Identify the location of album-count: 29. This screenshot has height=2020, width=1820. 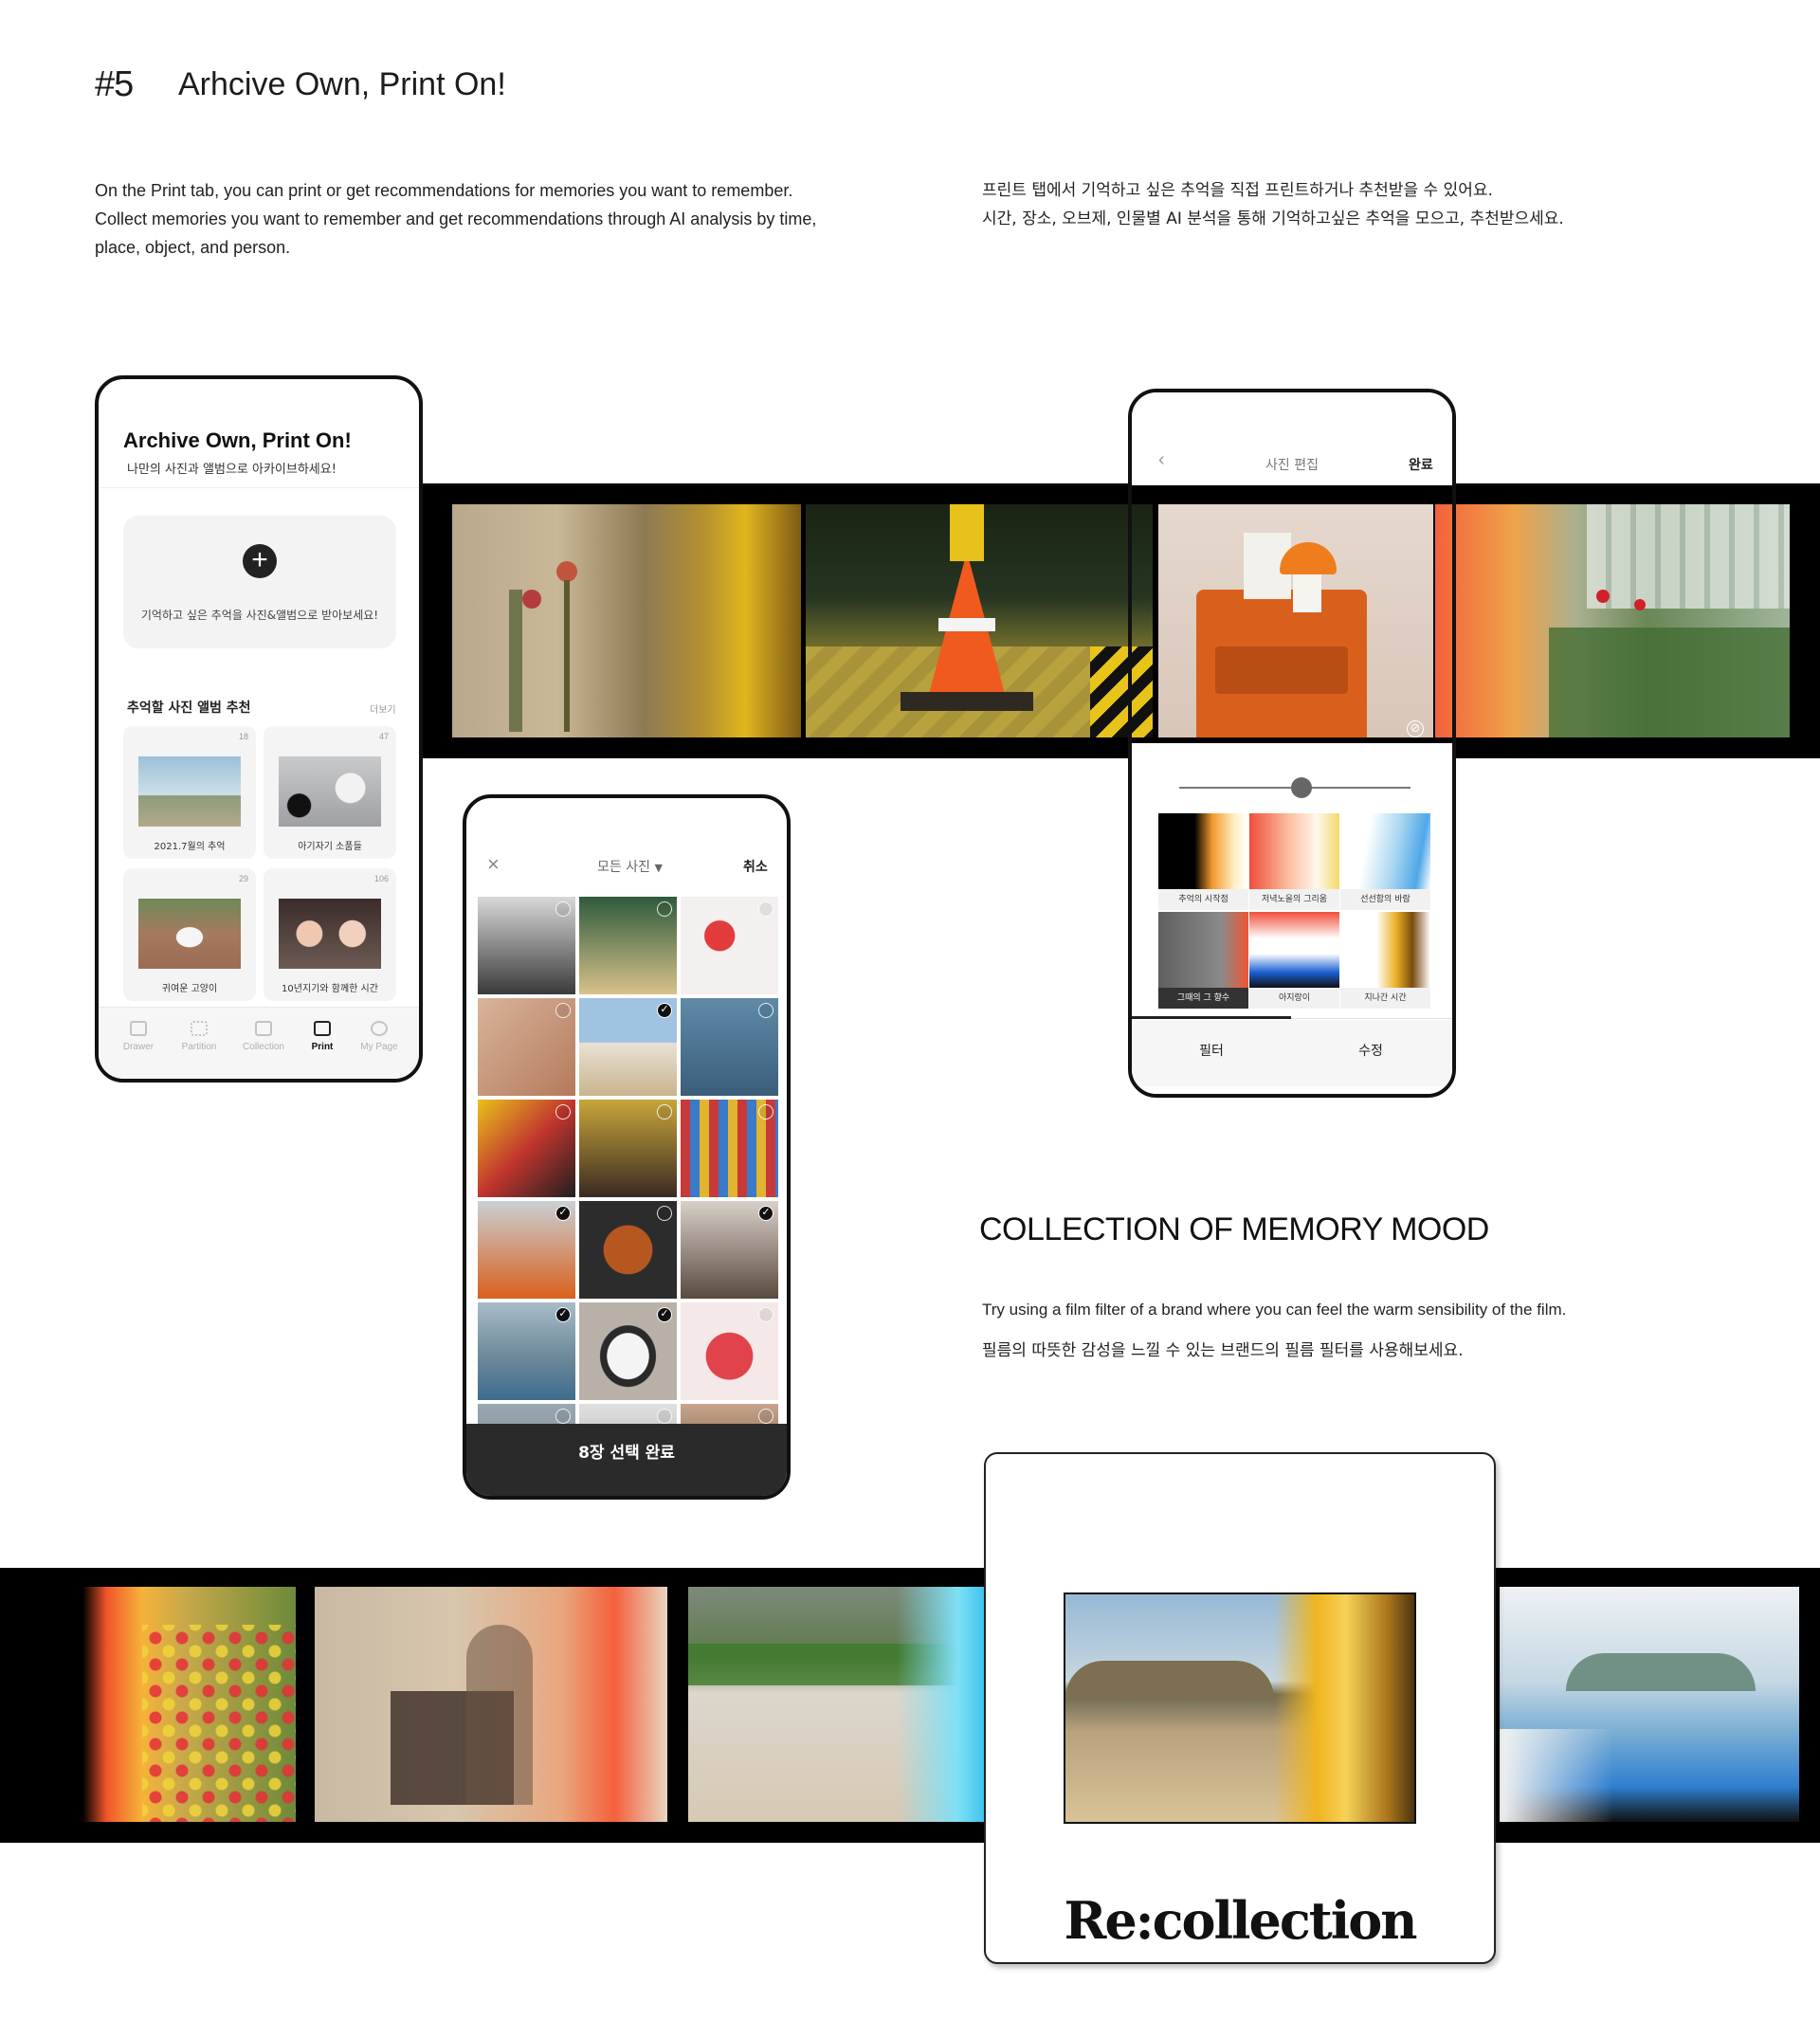
(243, 878).